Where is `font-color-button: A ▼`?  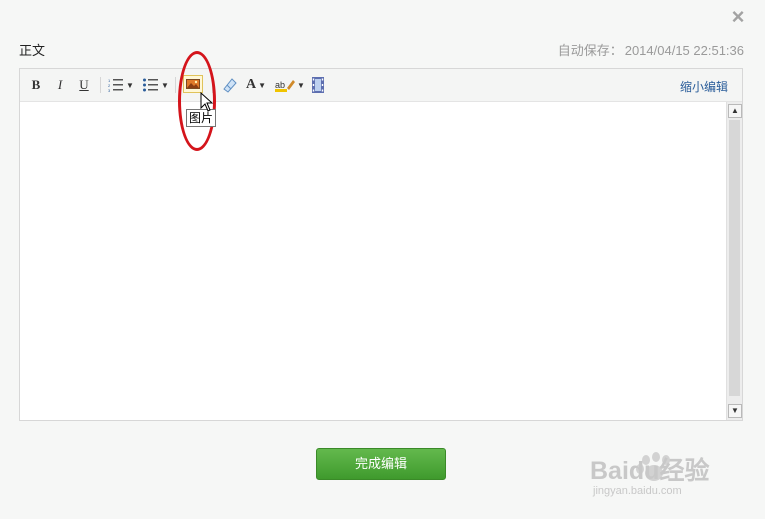 font-color-button: A ▼ is located at coordinates (256, 85).